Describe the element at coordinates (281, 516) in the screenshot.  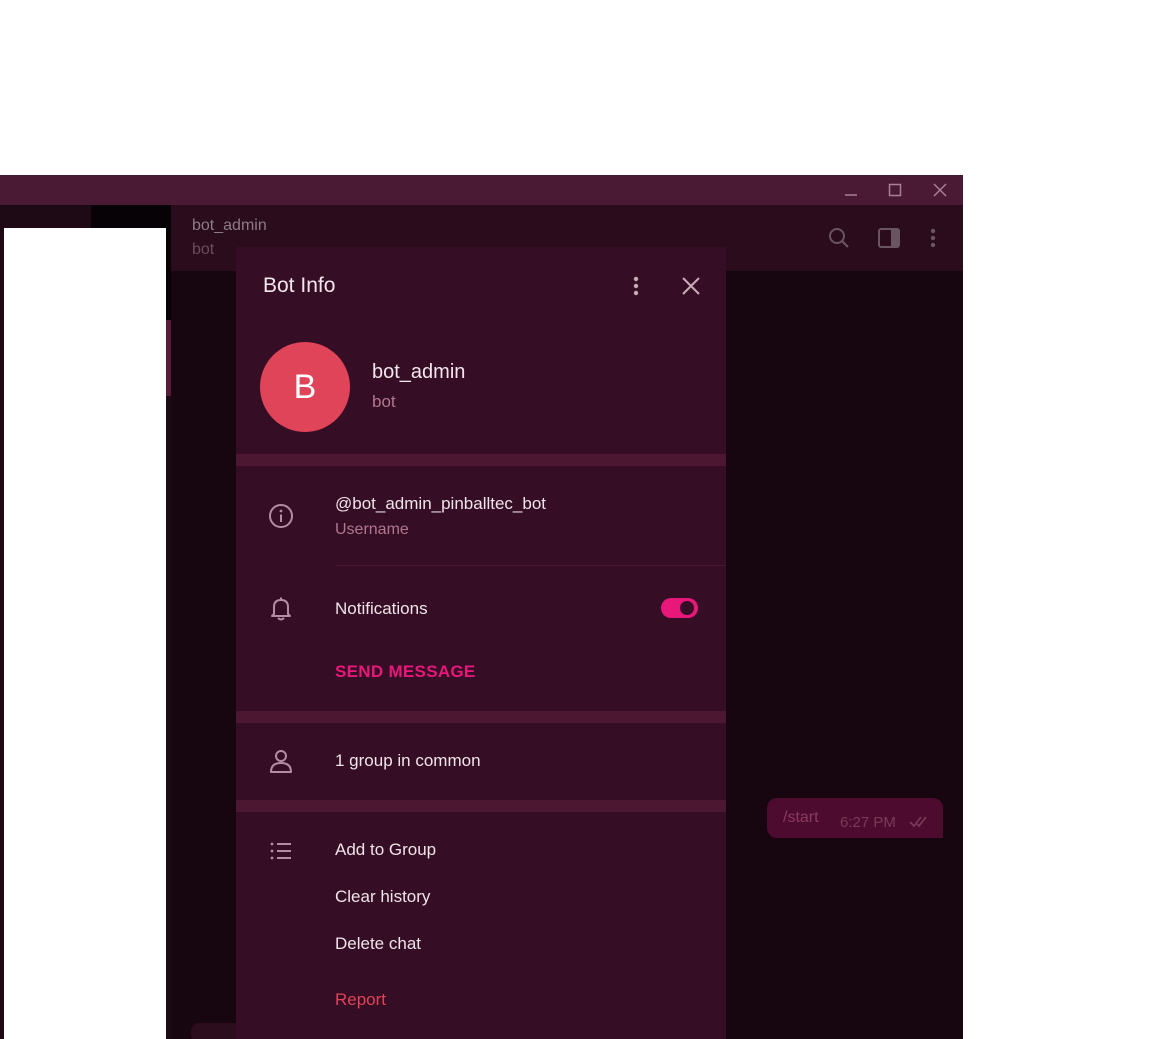
I see `info-icon` at that location.